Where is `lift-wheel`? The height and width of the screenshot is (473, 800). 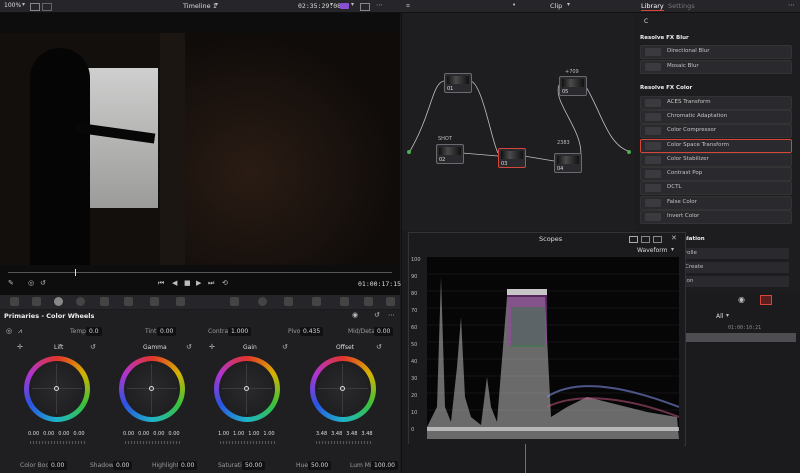
lift-wheel is located at coordinates (57, 389).